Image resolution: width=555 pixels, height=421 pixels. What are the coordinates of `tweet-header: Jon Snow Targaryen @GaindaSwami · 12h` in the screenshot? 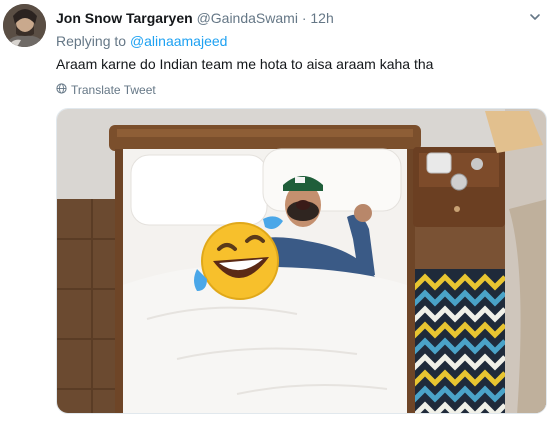 It's located at (195, 18).